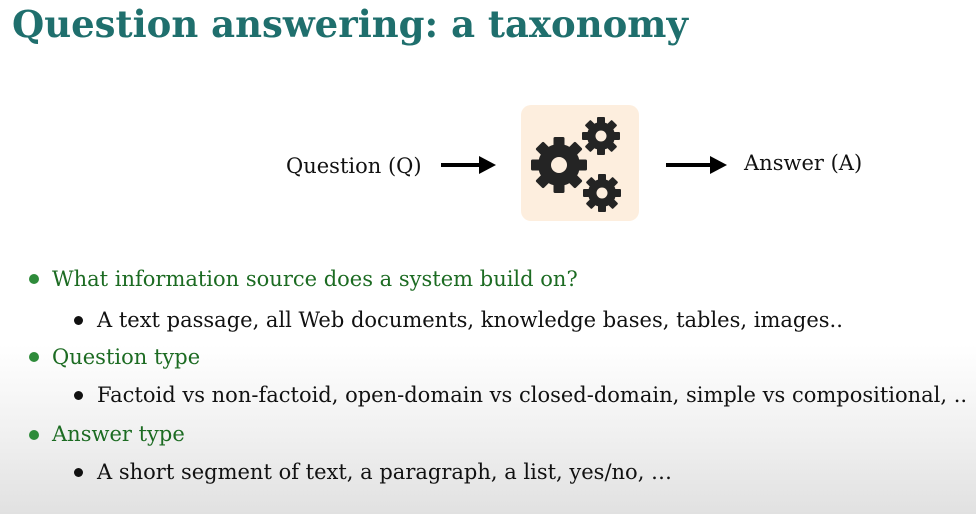 This screenshot has width=976, height=514. I want to click on process-box, so click(580, 163).